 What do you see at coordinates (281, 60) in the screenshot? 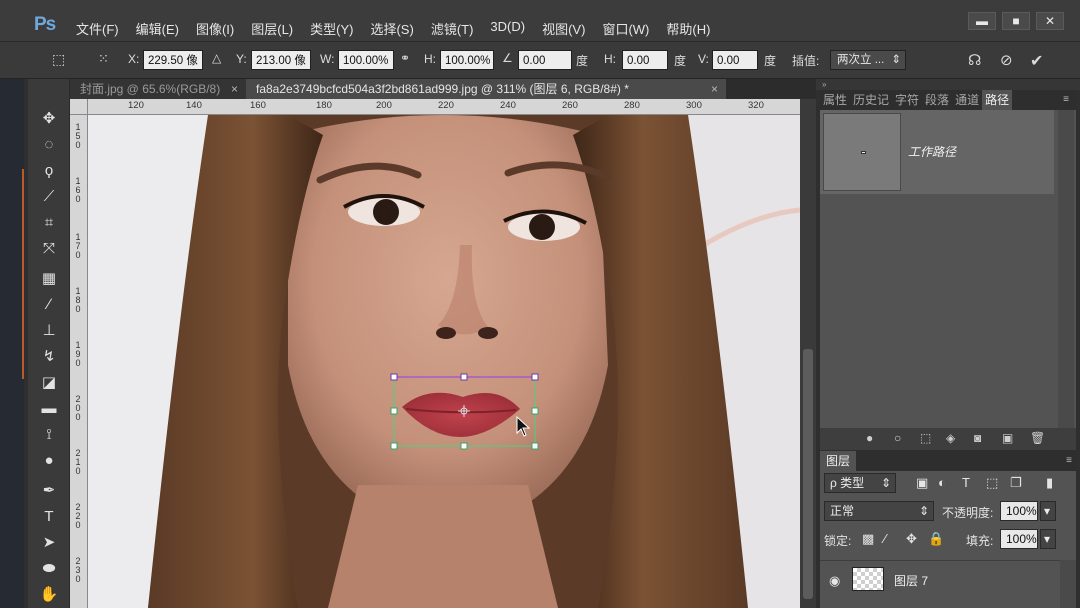
I see `y-input: 213.00 像` at bounding box center [281, 60].